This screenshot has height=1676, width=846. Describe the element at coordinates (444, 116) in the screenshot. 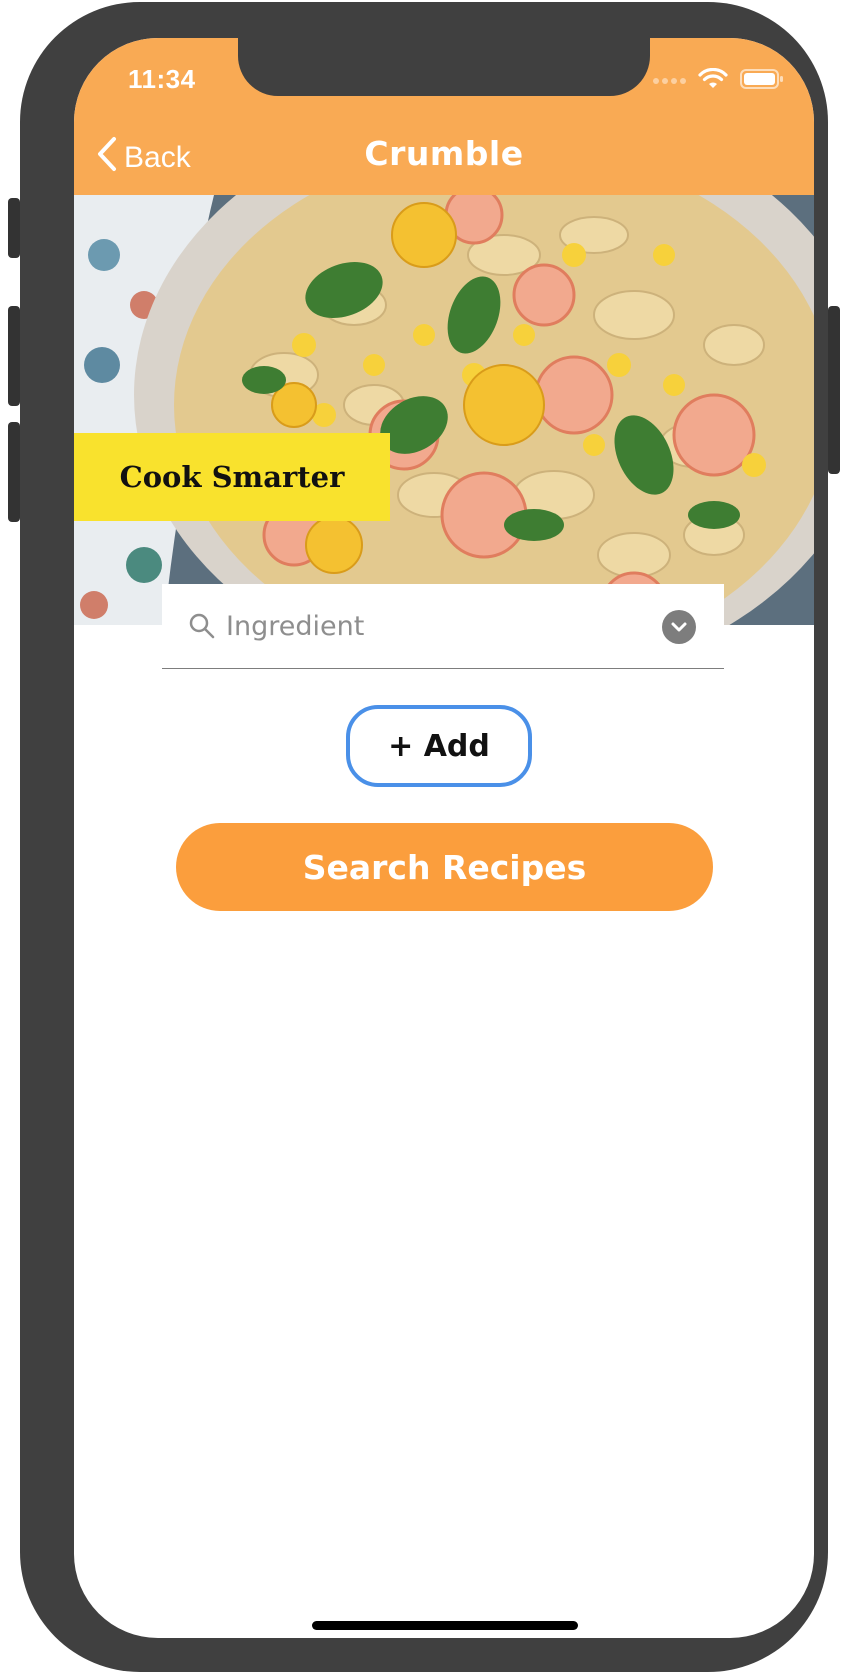

I see `navigation-header: 11:34 Back Crumble` at that location.